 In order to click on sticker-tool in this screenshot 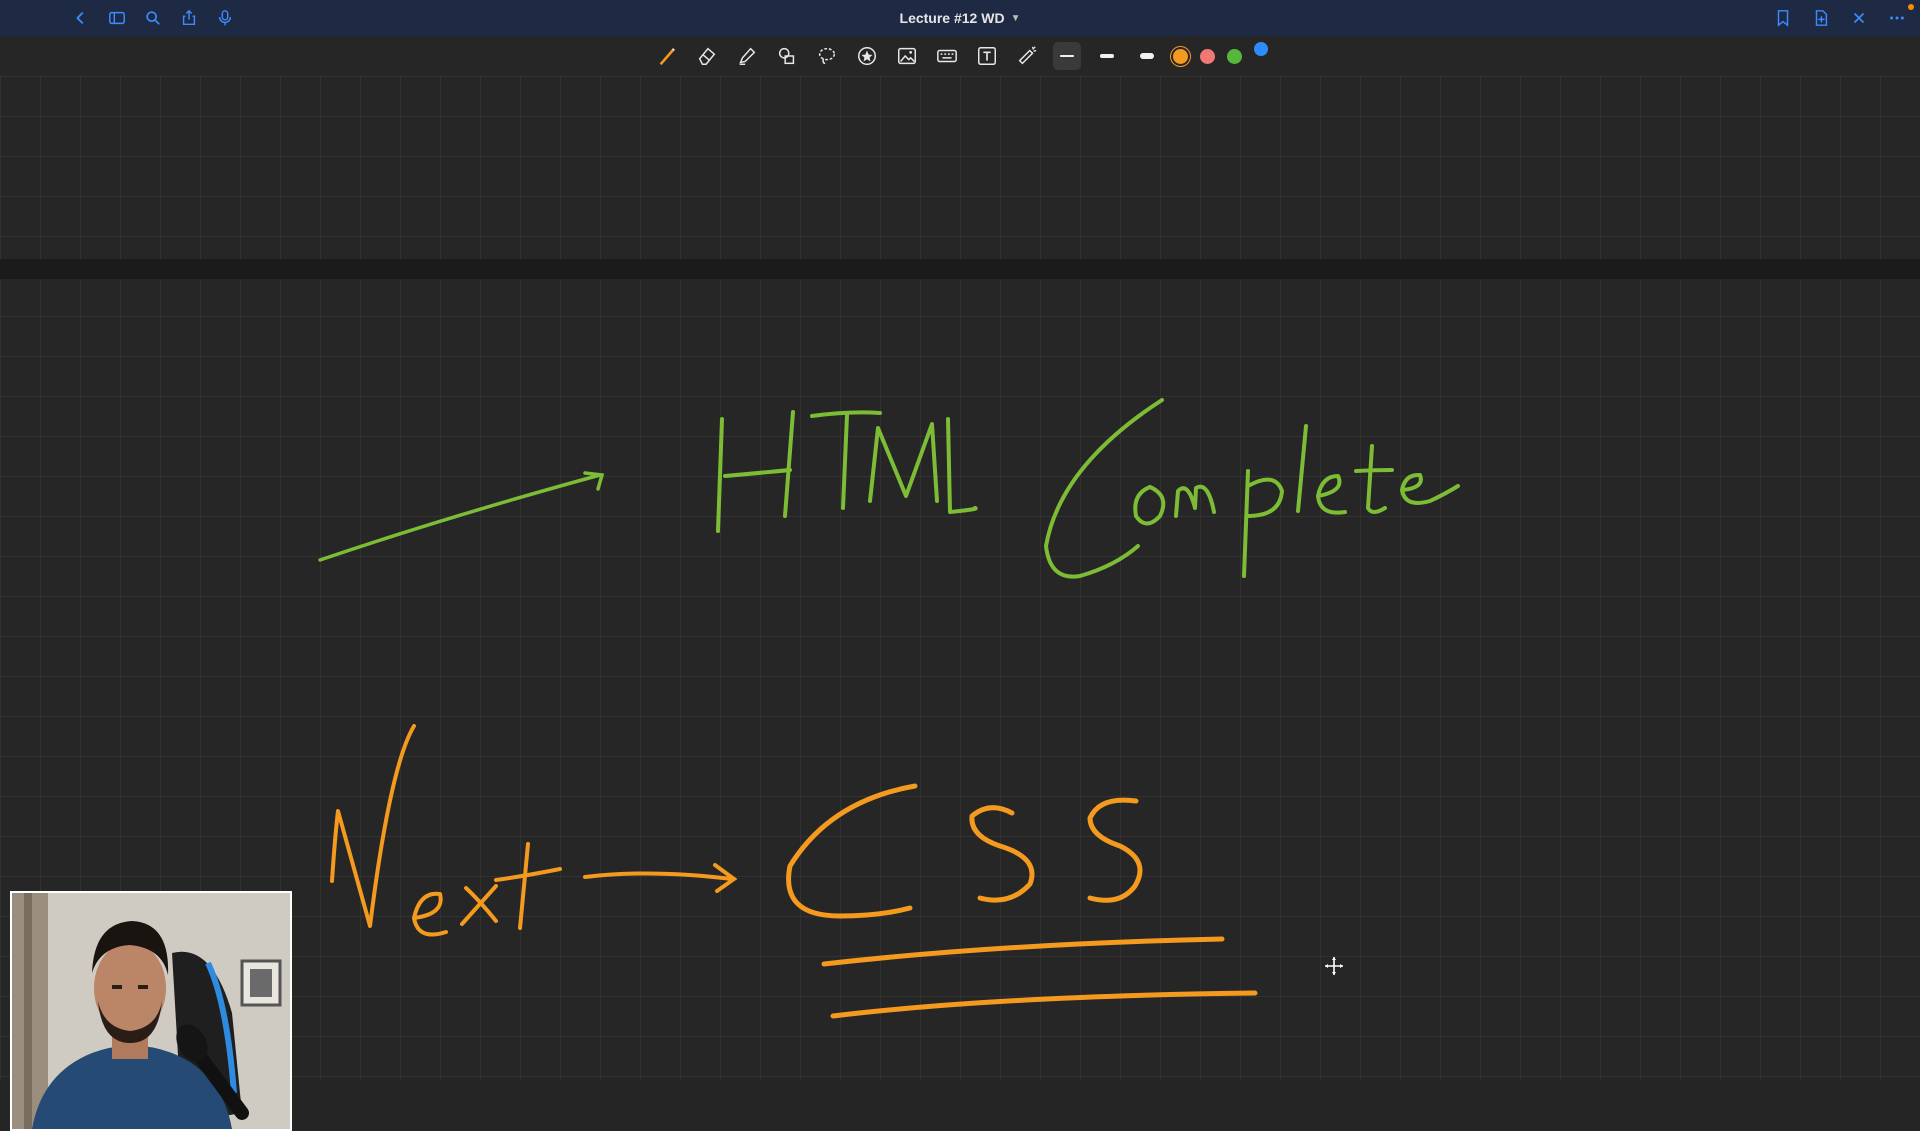, I will do `click(867, 56)`.